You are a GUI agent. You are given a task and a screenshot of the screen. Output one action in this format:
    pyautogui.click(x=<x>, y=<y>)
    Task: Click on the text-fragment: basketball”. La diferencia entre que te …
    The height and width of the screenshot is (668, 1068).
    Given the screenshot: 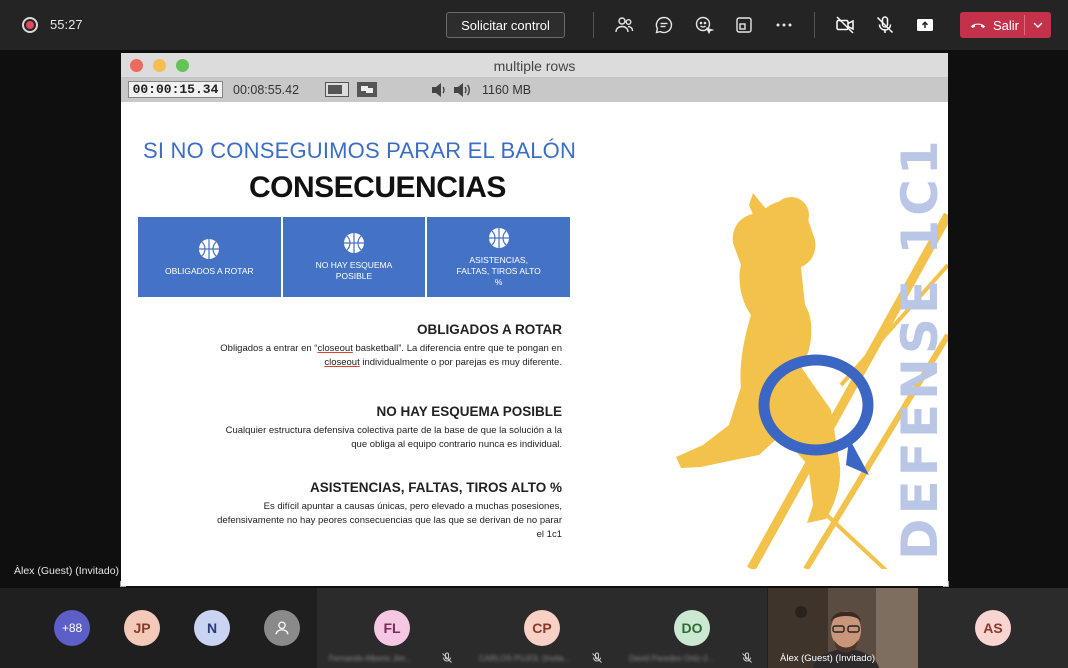 What is the action you would take?
    pyautogui.click(x=457, y=348)
    